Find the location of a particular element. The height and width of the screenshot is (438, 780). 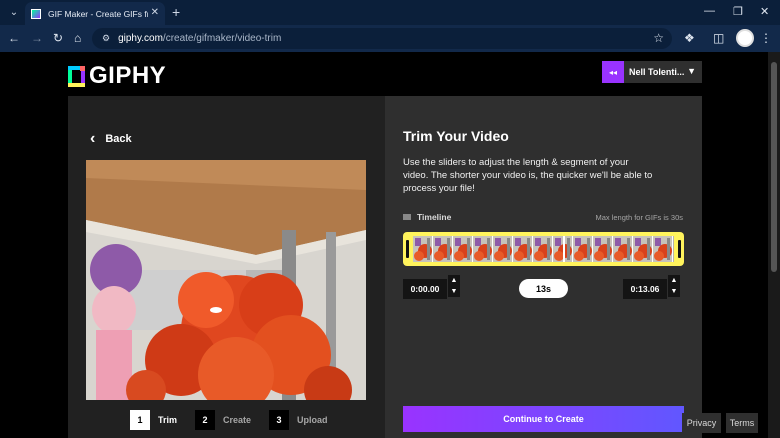

new-tab-plus-icon: + is located at coordinates (176, 12).